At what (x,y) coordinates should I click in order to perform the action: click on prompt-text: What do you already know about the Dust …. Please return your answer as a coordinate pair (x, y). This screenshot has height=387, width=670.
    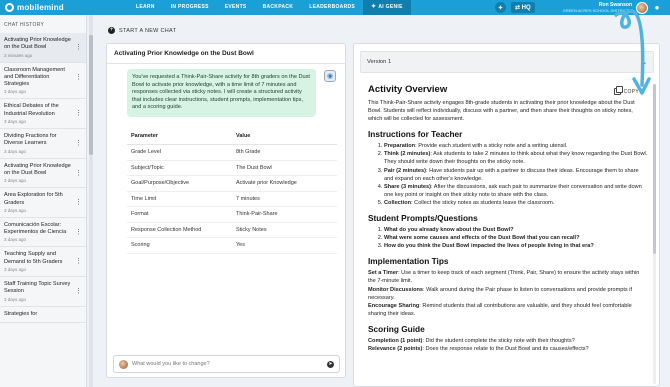
    Looking at the image, I should click on (449, 230).